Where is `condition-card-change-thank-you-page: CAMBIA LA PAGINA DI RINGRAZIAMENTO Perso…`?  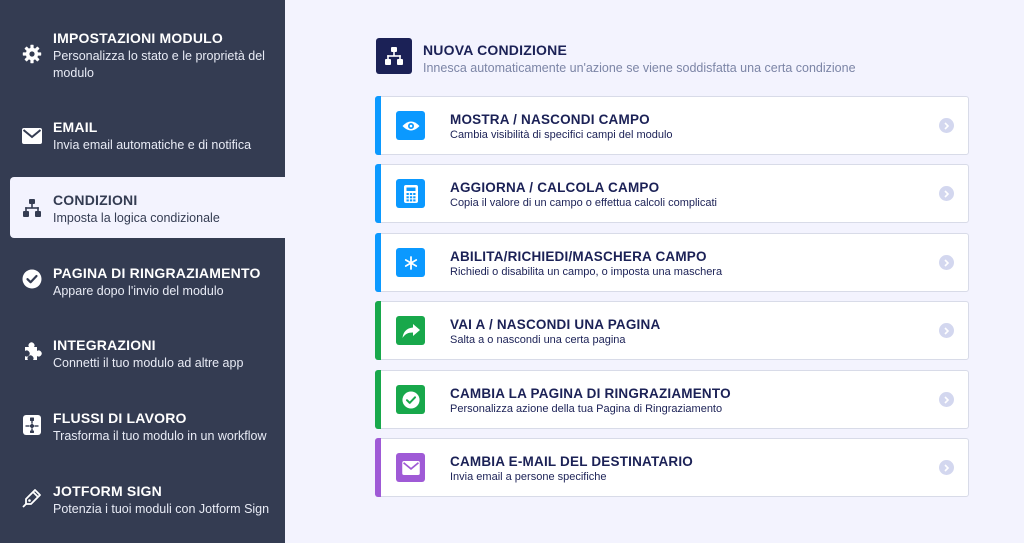 condition-card-change-thank-you-page: CAMBIA LA PAGINA DI RINGRAZIAMENTO Perso… is located at coordinates (672, 399).